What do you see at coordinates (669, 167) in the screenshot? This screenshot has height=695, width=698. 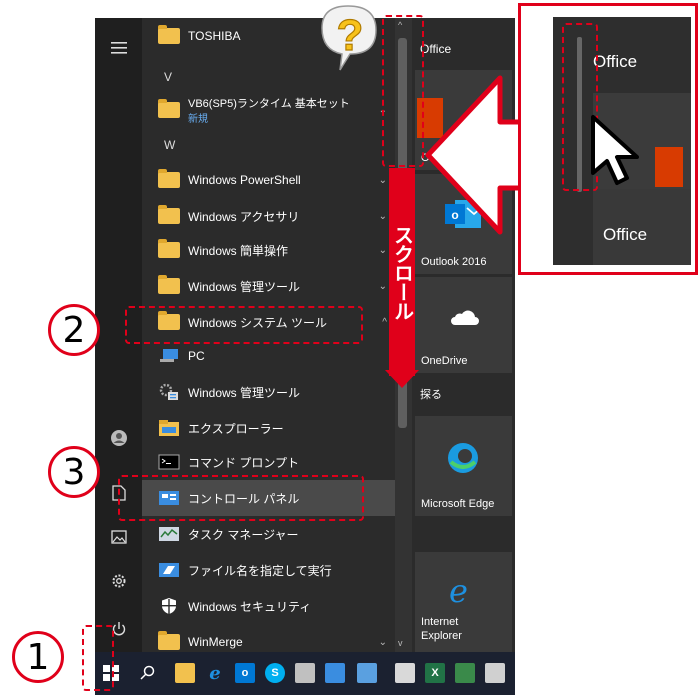 I see `zoom-office-logo-icon` at bounding box center [669, 167].